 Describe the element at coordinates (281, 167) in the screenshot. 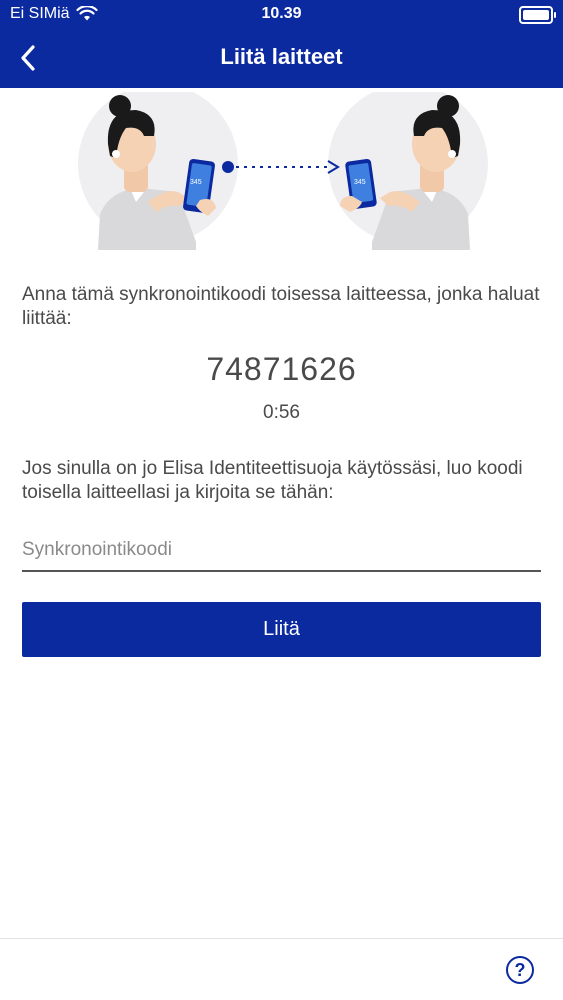

I see `transfer-arrow` at that location.